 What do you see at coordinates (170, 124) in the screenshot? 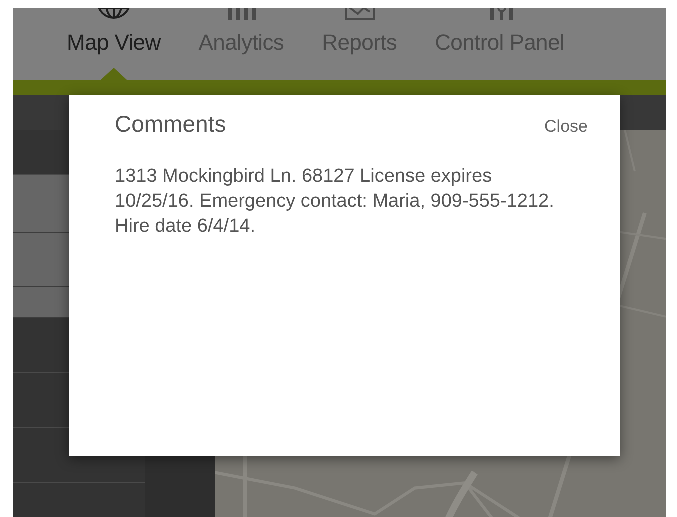
I see `dialog-title: Comments` at bounding box center [170, 124].